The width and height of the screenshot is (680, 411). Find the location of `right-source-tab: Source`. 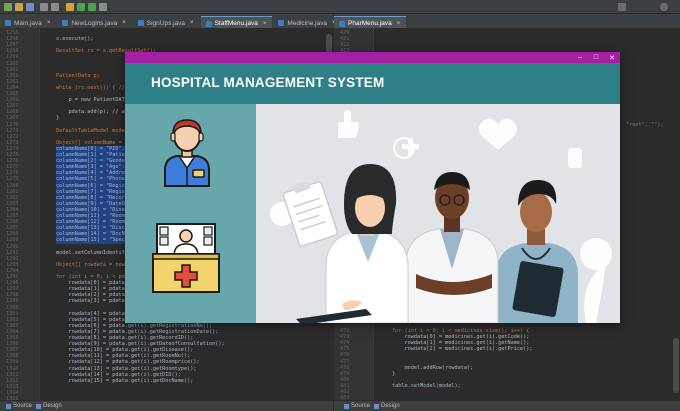

right-source-tab: Source is located at coordinates (357, 406).